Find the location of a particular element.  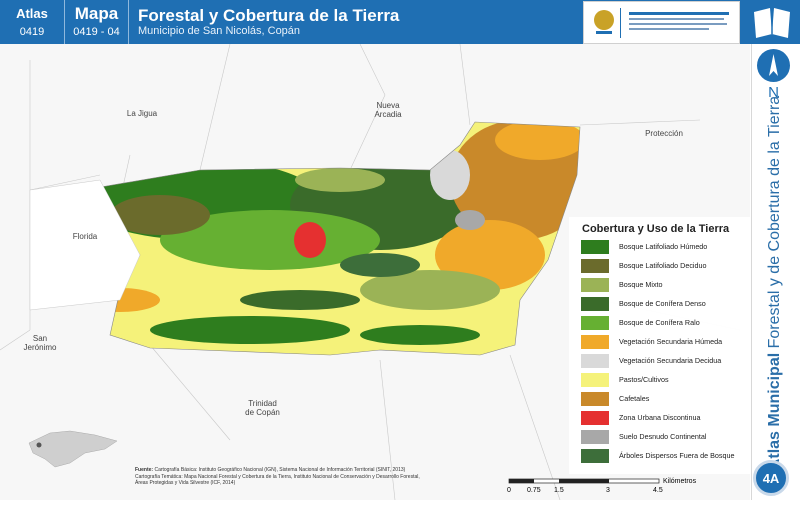

legend-label: Bosque Latifoliado Deciduo is located at coordinates (663, 265).